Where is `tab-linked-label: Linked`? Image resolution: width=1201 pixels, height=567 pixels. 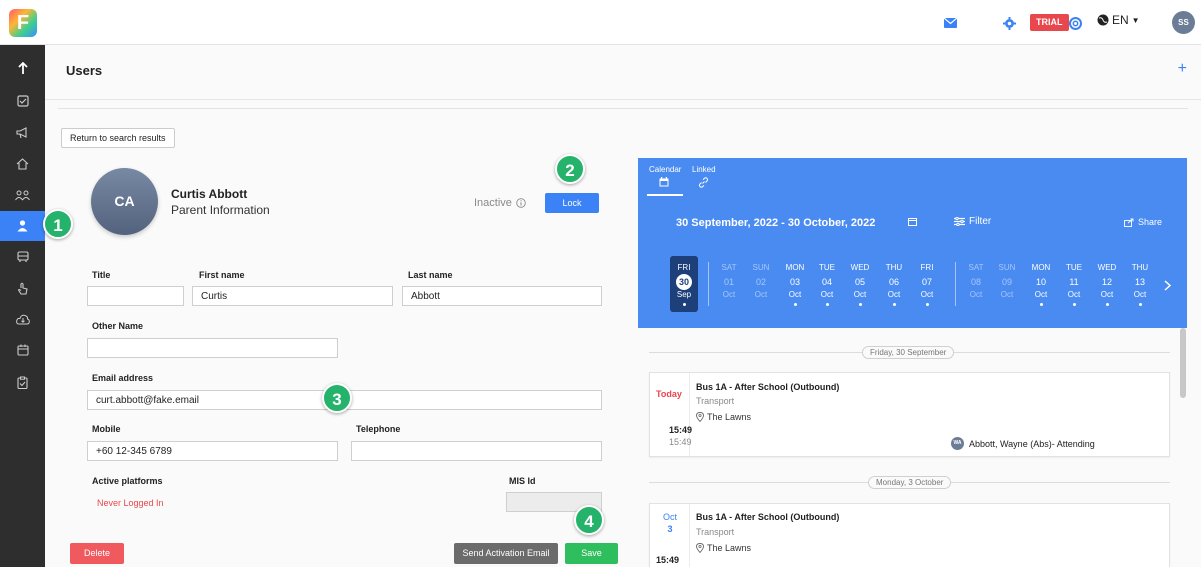
tab-linked-label: Linked is located at coordinates (704, 169).